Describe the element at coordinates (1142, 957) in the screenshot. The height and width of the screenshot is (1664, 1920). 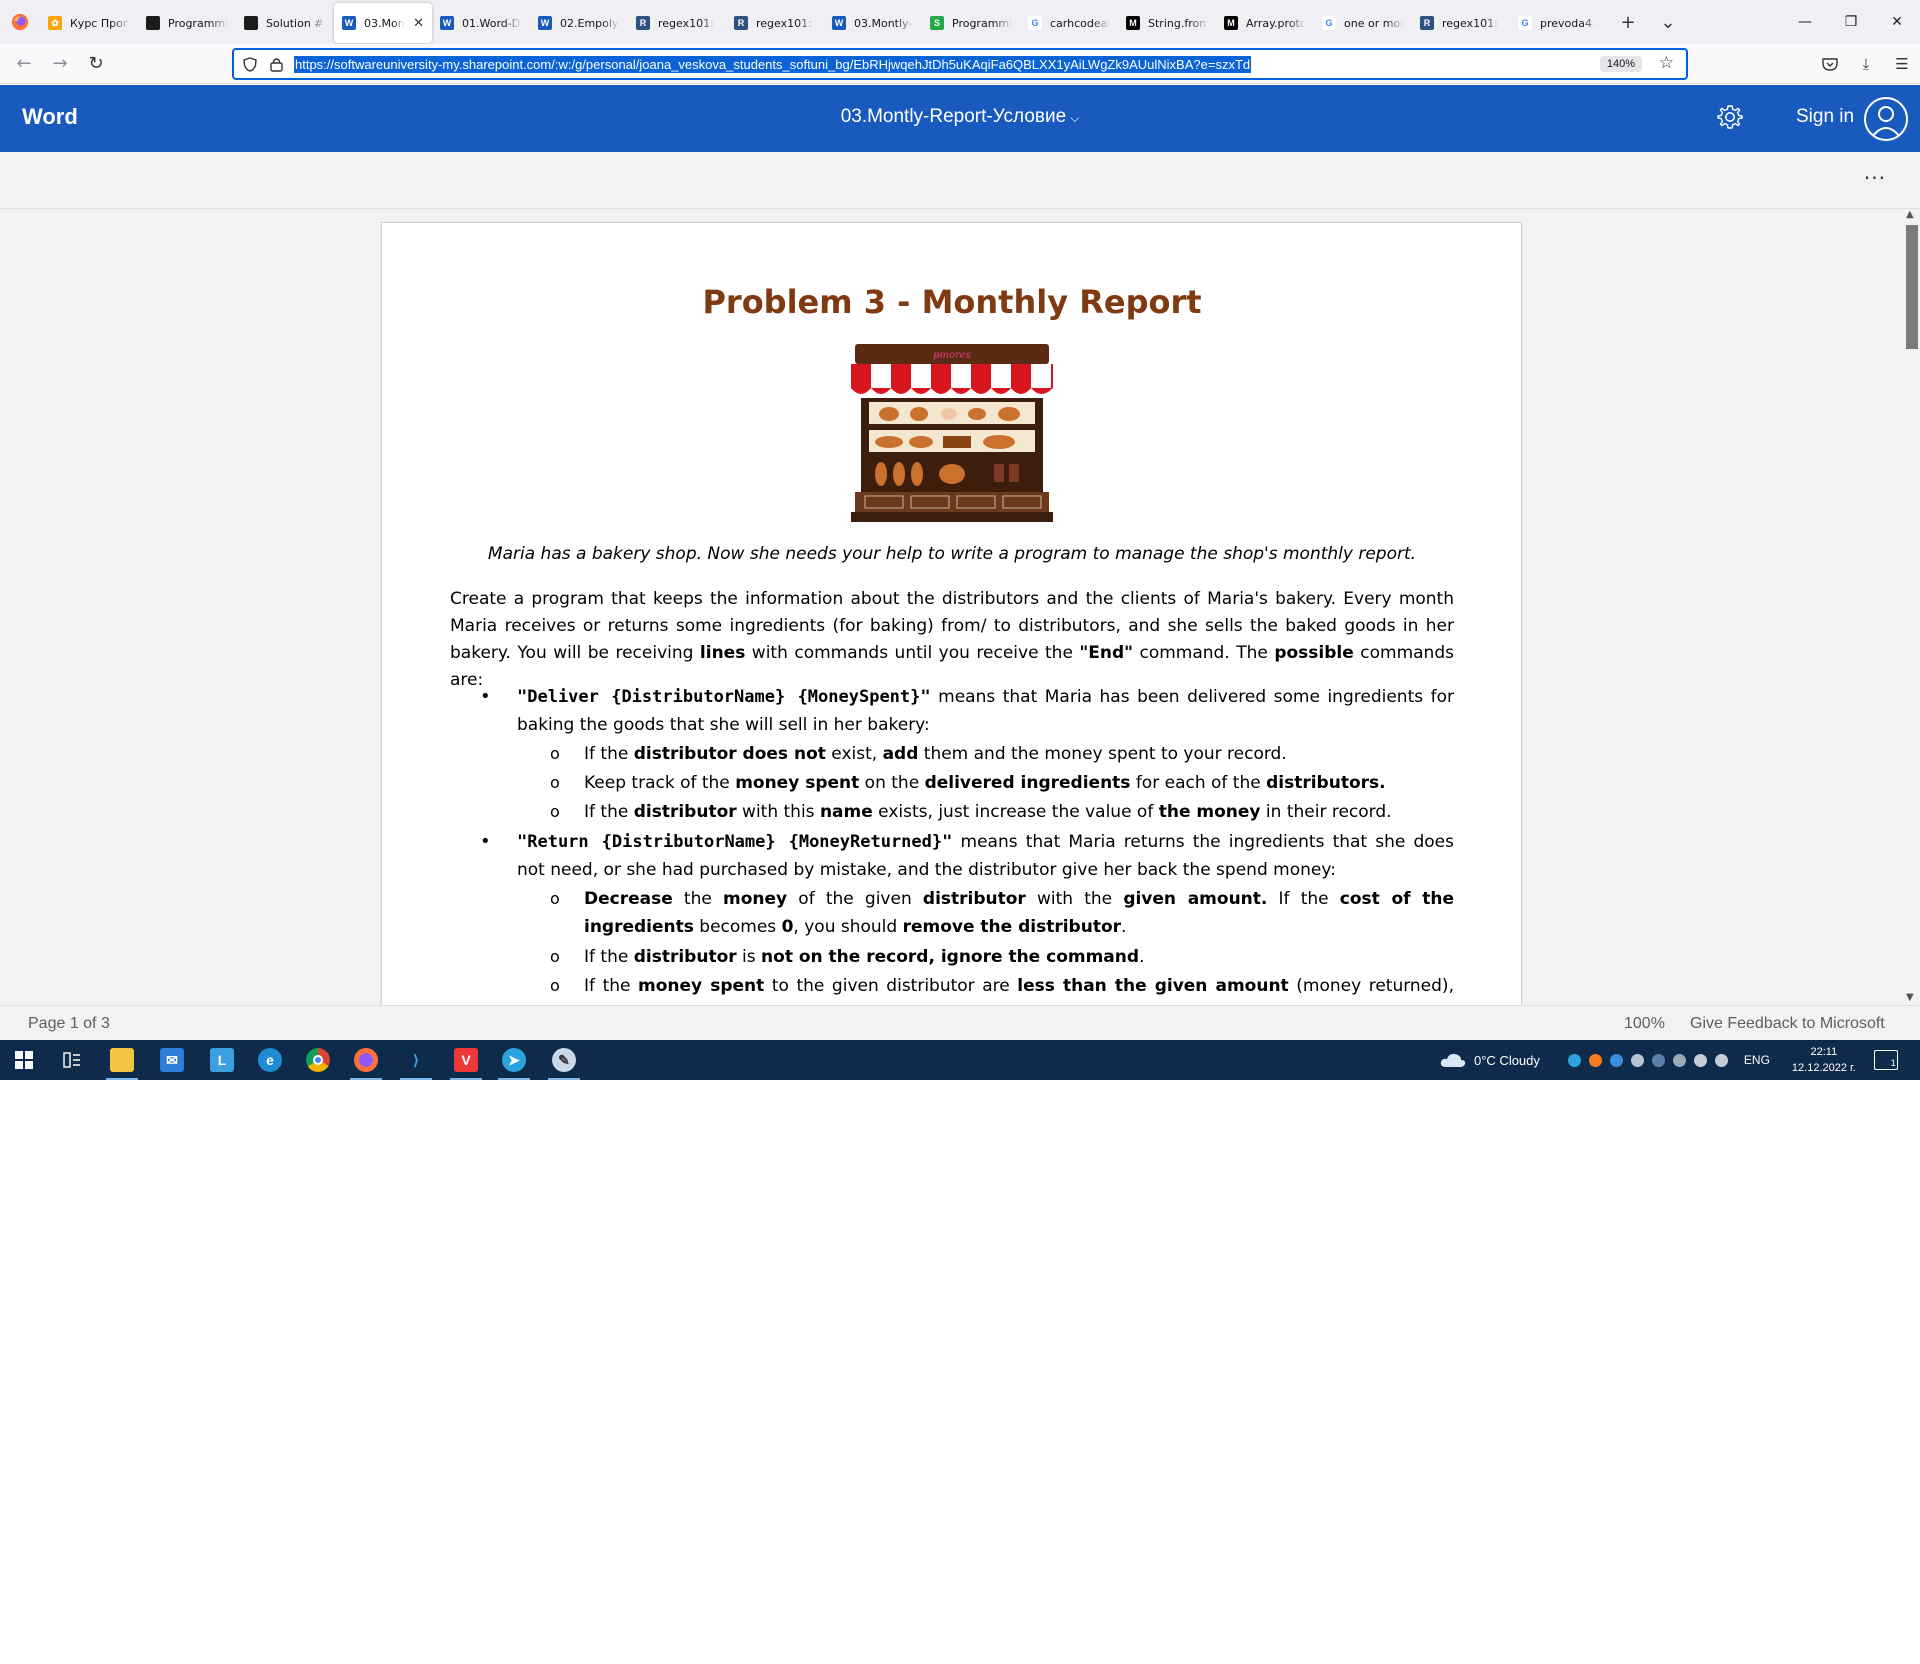
I see `text-run: .` at that location.